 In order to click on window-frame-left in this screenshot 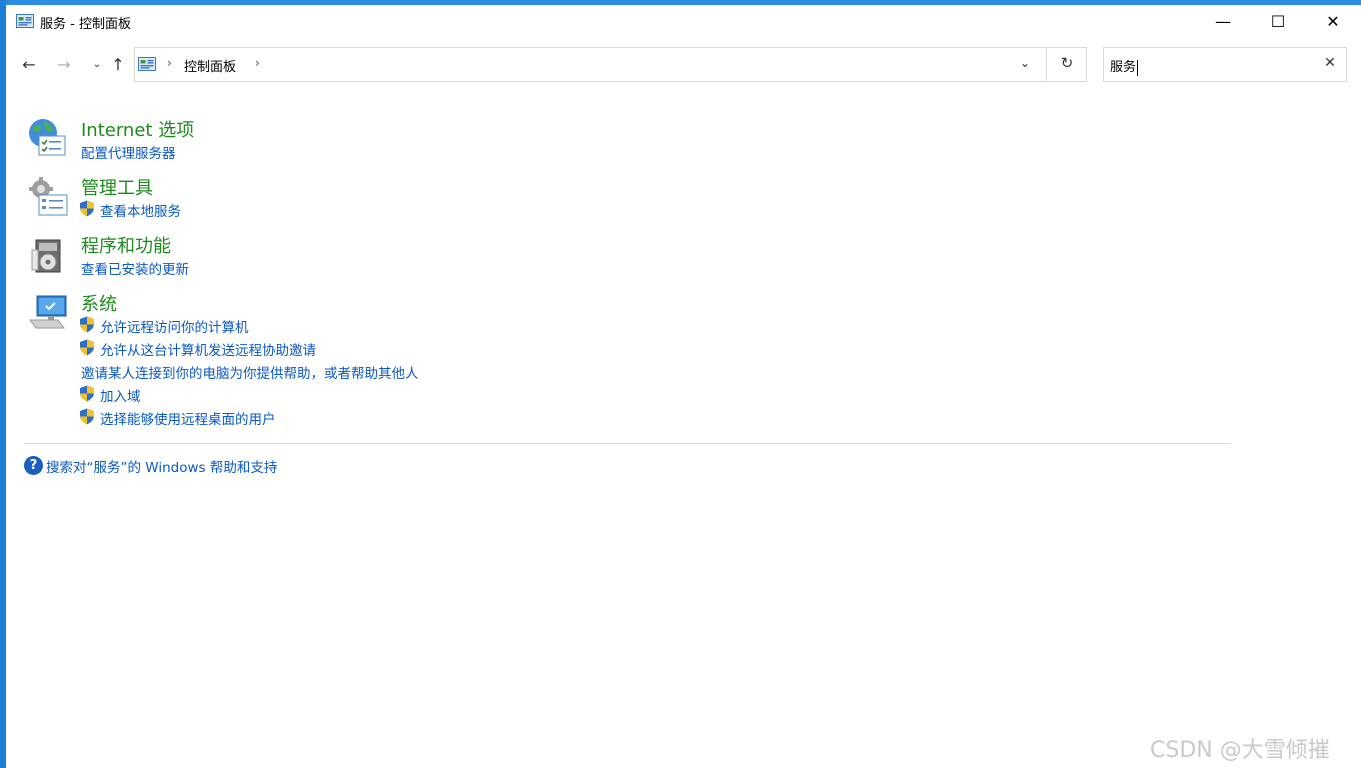, I will do `click(3, 384)`.